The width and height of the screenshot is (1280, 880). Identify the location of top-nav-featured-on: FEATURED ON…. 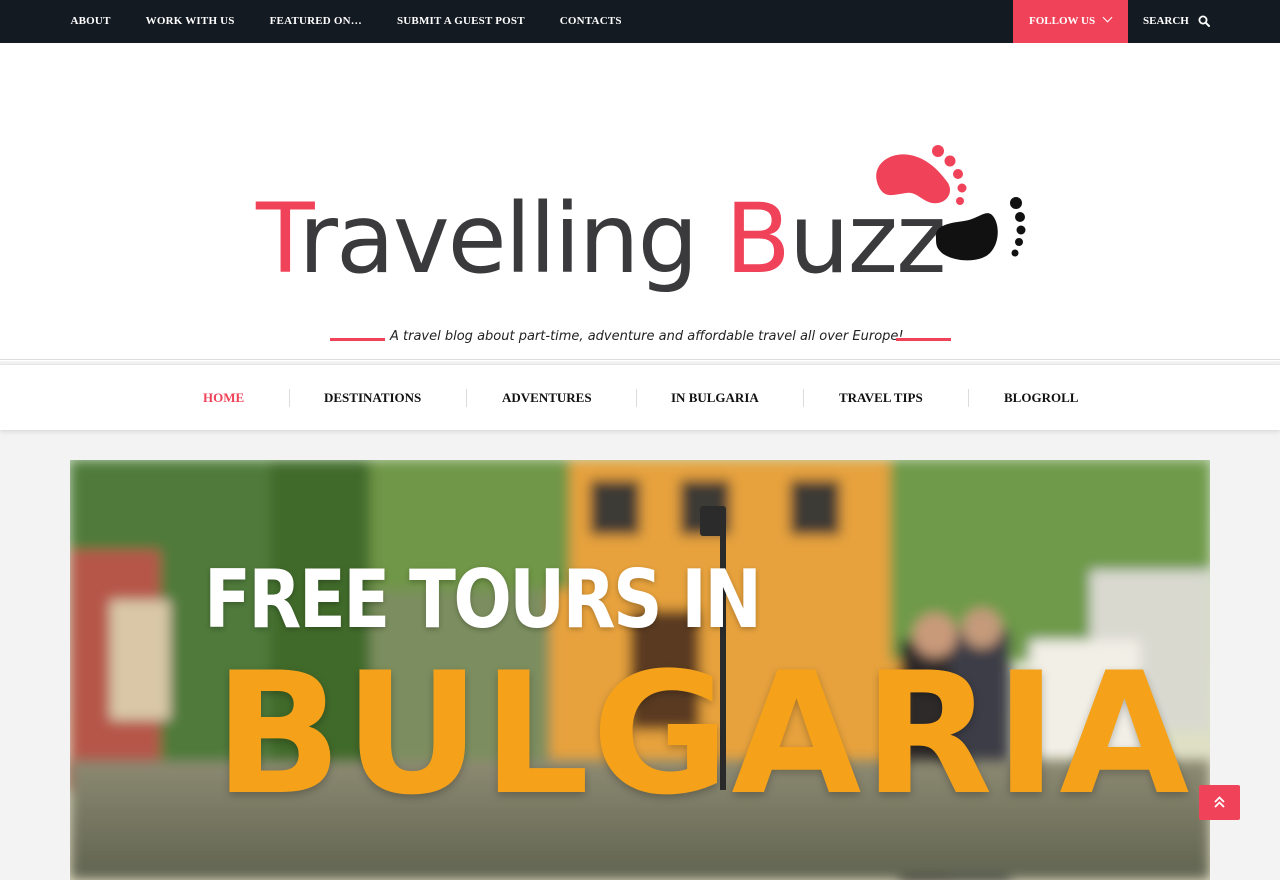
(315, 21).